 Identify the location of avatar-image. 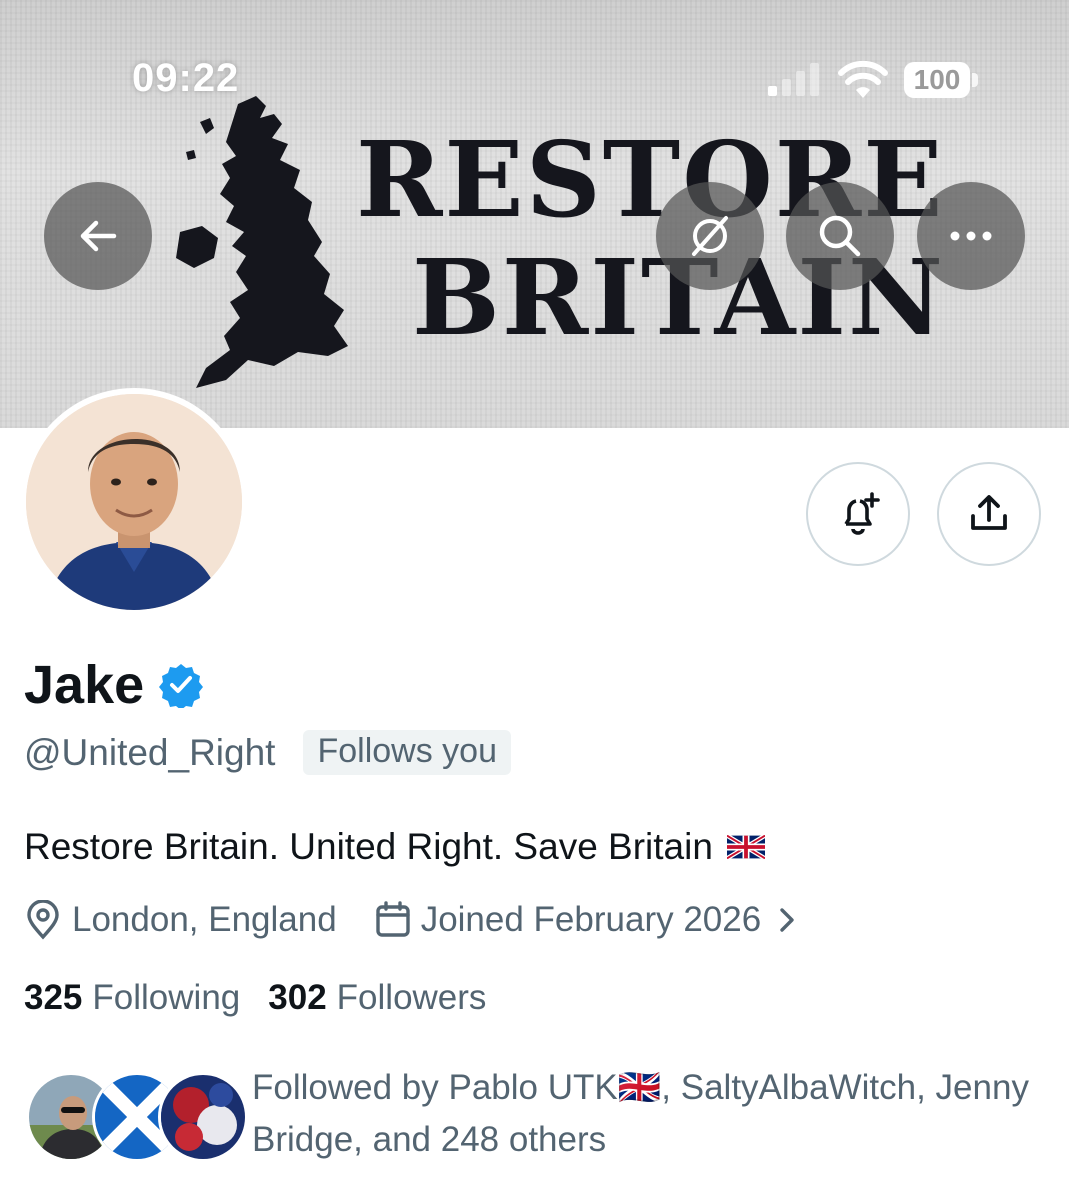
(134, 502).